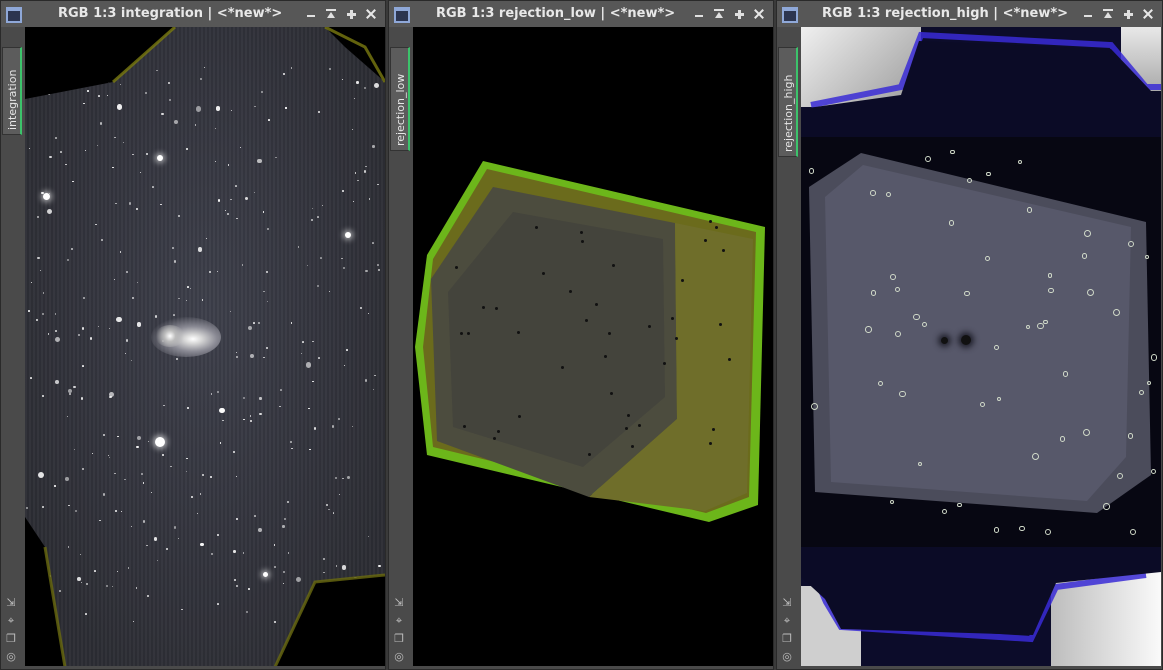  I want to click on view-tab-label: rejection_low, so click(400, 109).